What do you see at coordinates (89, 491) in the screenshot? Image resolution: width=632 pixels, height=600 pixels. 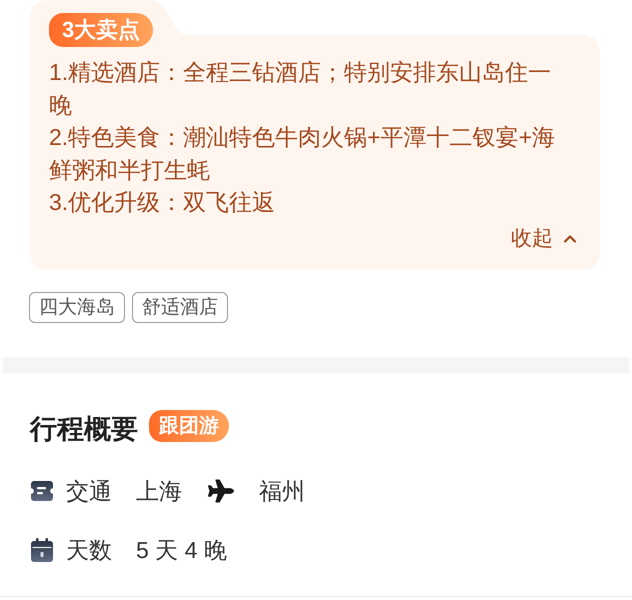 I see `row-label: 交通` at bounding box center [89, 491].